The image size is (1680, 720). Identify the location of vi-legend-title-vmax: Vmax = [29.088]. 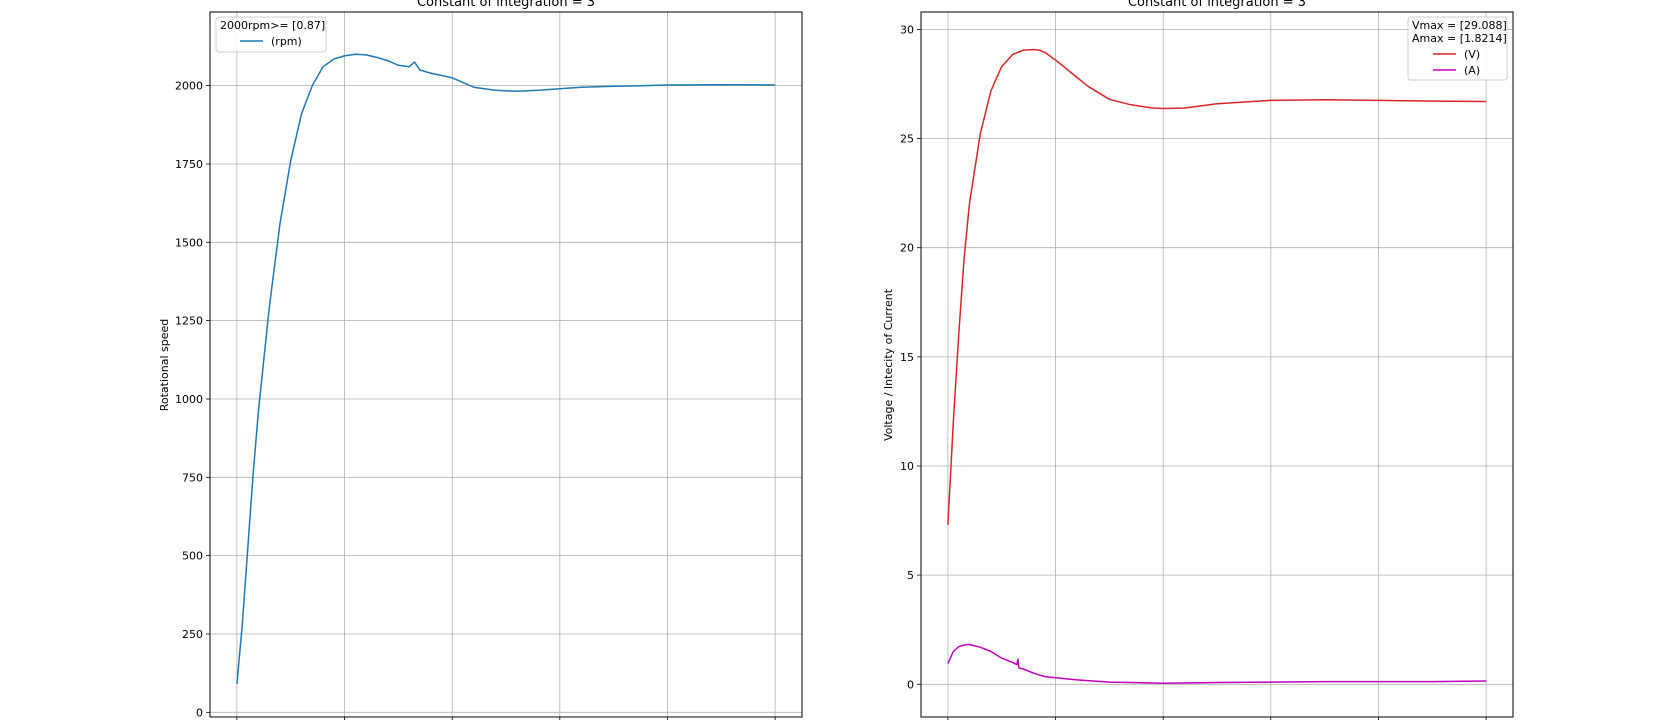
(1459, 25).